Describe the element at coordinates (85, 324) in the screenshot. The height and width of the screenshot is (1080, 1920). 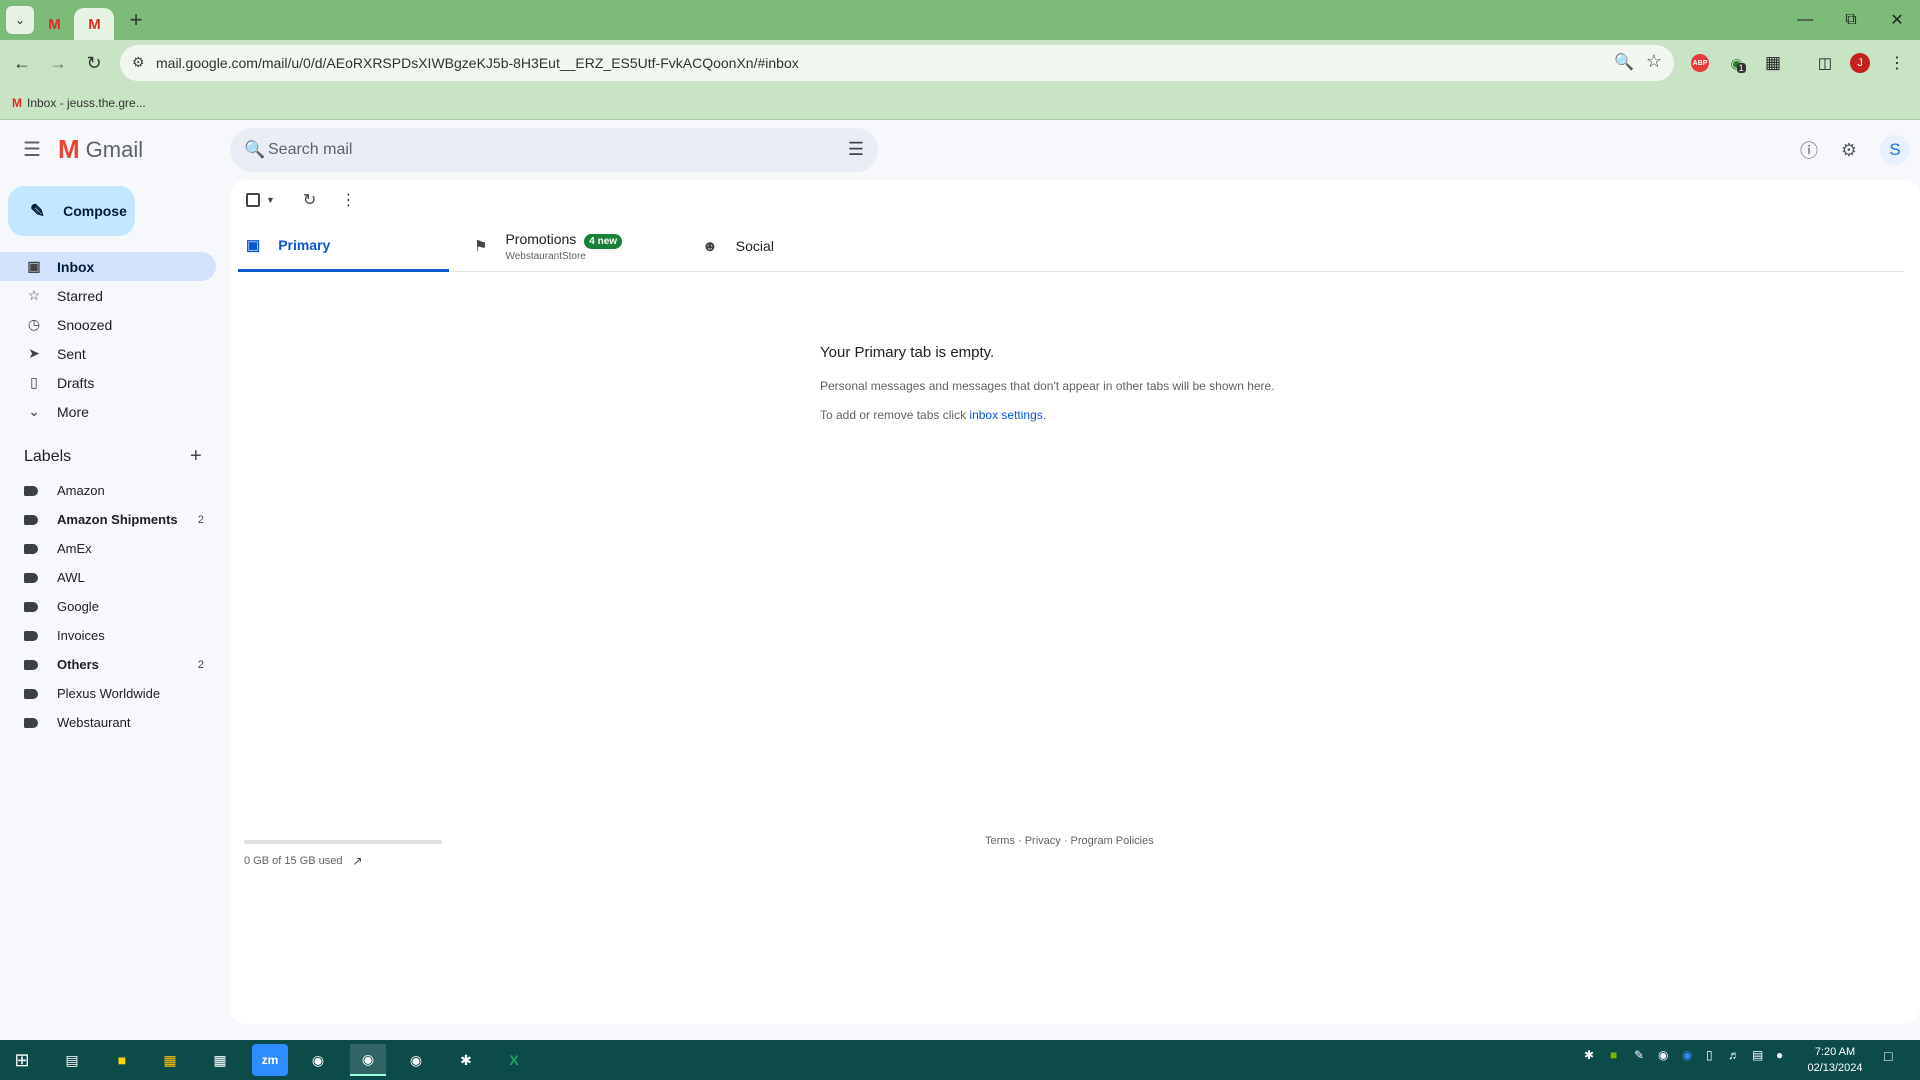
I see `sidebar-item-label: Snoozed` at that location.